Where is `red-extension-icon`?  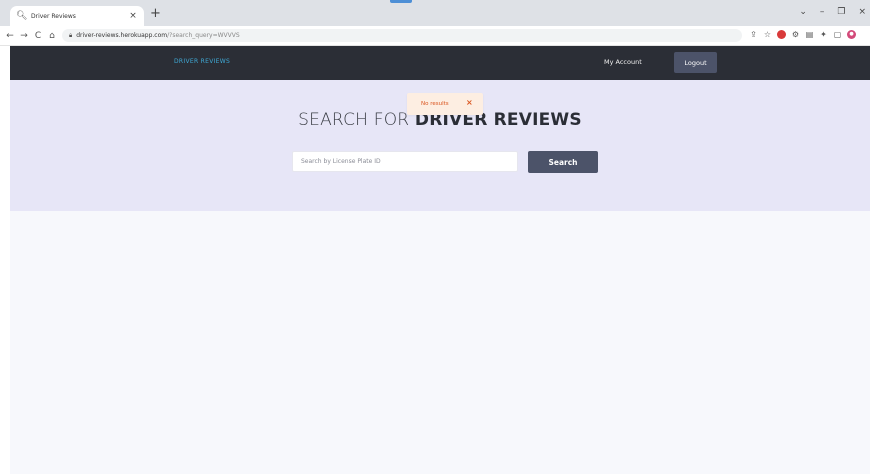 red-extension-icon is located at coordinates (781, 34).